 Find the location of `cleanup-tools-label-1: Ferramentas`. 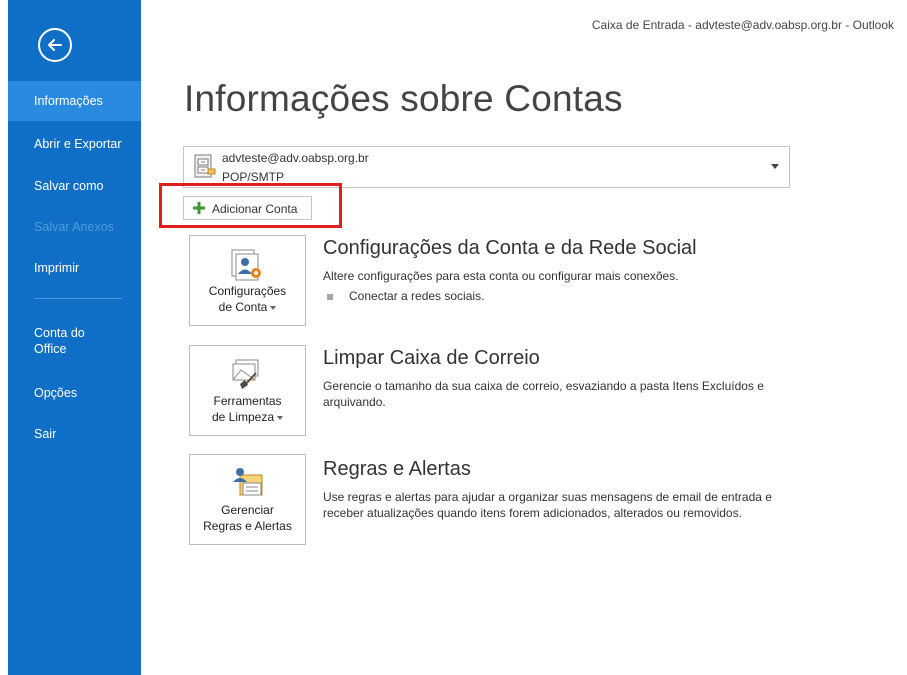

cleanup-tools-label-1: Ferramentas is located at coordinates (247, 401).